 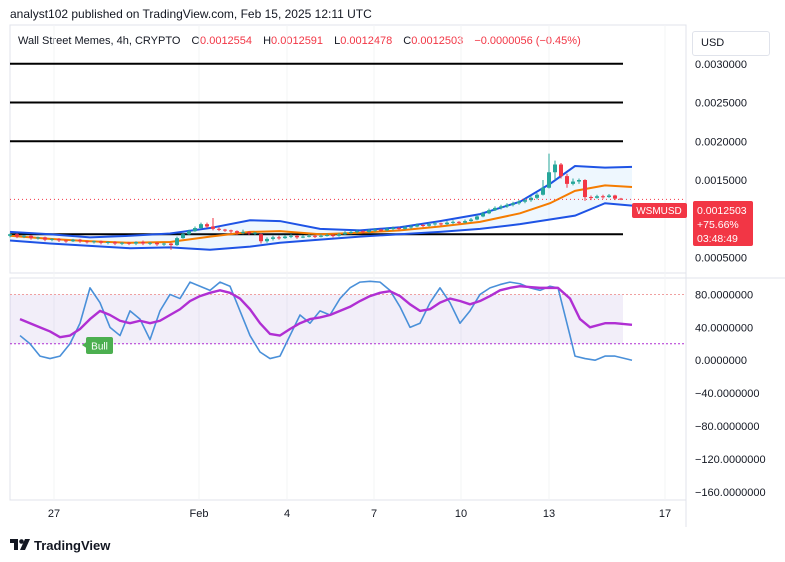 What do you see at coordinates (718, 225) in the screenshot?
I see `badge-change: +75.66%` at bounding box center [718, 225].